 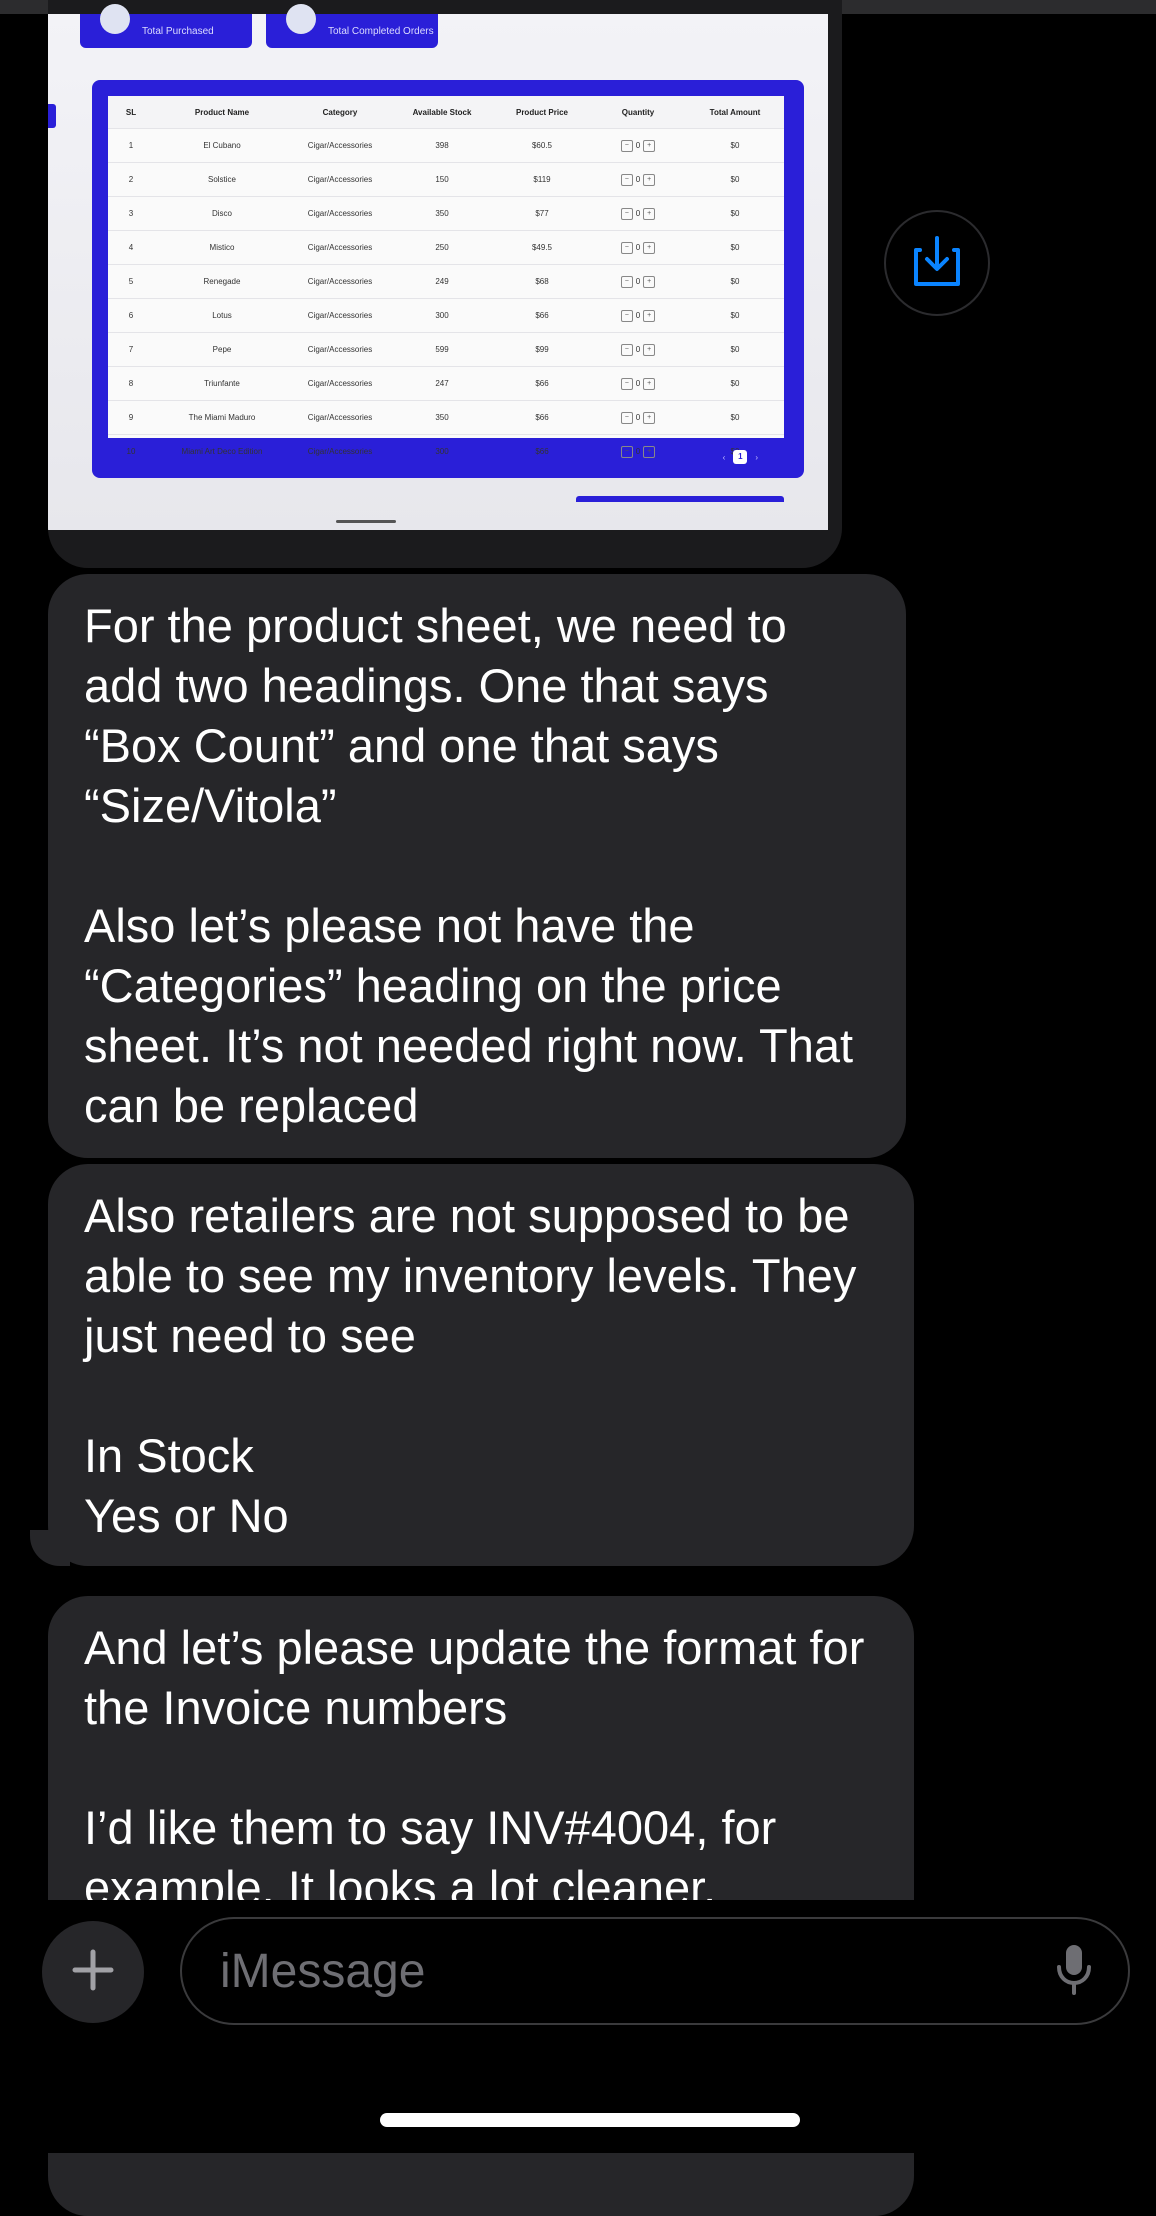 What do you see at coordinates (442, 281) in the screenshot?
I see `cell-available-stock: 249` at bounding box center [442, 281].